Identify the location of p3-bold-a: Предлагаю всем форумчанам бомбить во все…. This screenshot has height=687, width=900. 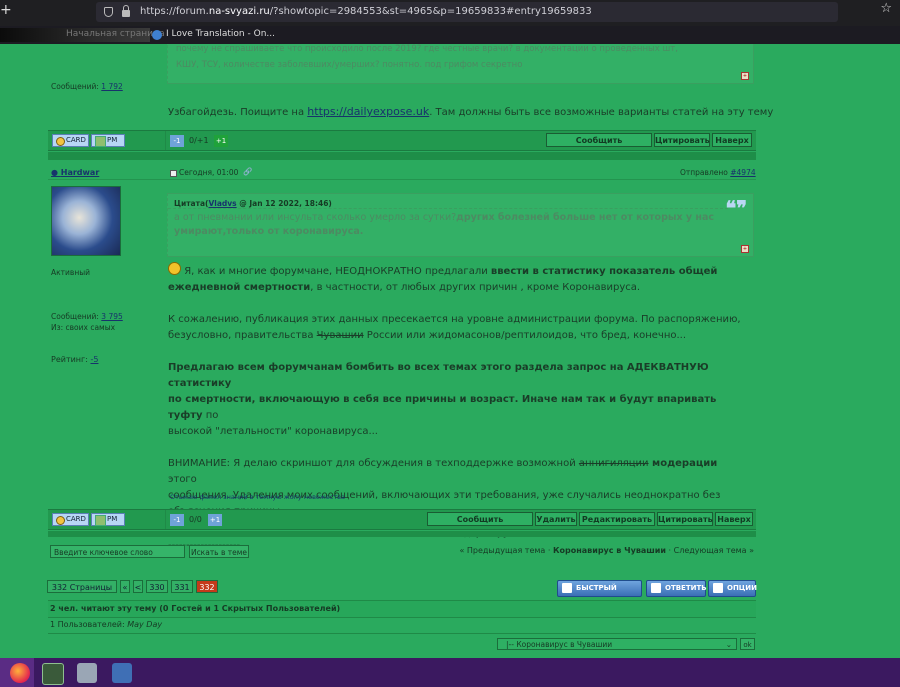
(438, 375).